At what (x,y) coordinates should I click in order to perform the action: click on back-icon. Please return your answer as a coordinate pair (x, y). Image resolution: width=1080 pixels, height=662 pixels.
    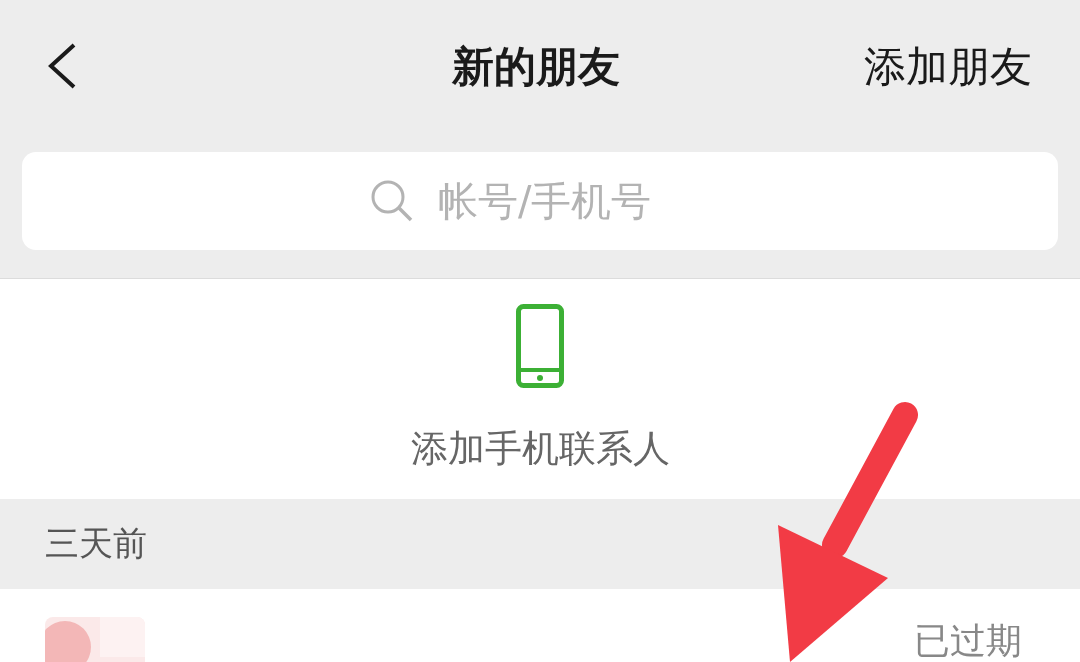
    Looking at the image, I should click on (62, 65).